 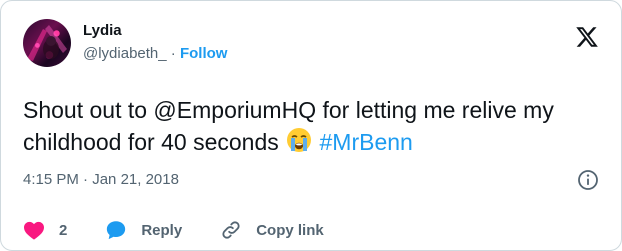 What do you see at coordinates (116, 230) in the screenshot?
I see `reply-bubble-icon` at bounding box center [116, 230].